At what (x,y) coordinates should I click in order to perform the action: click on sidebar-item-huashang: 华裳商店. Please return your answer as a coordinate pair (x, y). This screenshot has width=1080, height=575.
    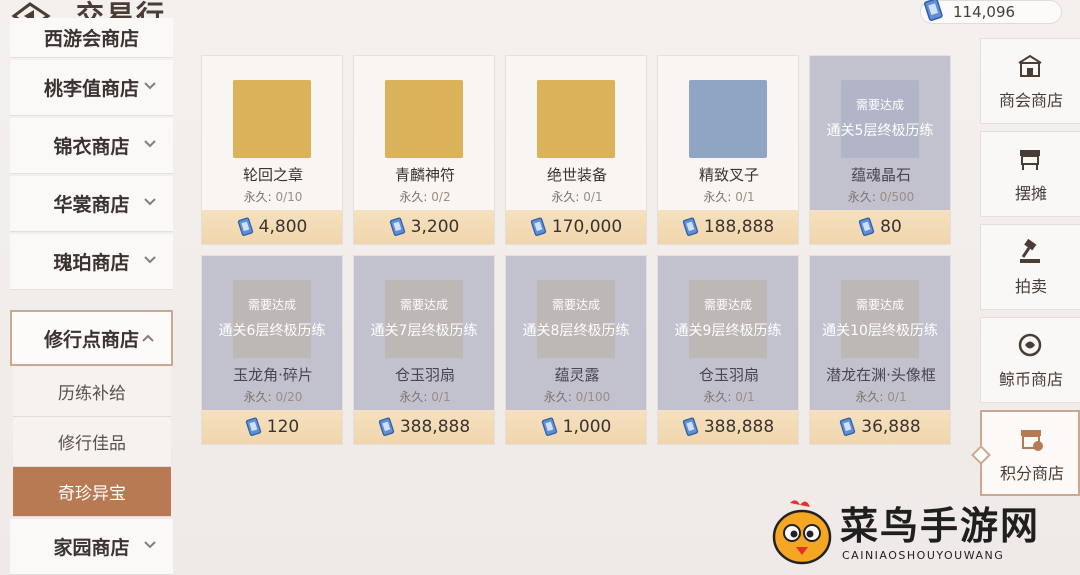
    Looking at the image, I should click on (91, 204).